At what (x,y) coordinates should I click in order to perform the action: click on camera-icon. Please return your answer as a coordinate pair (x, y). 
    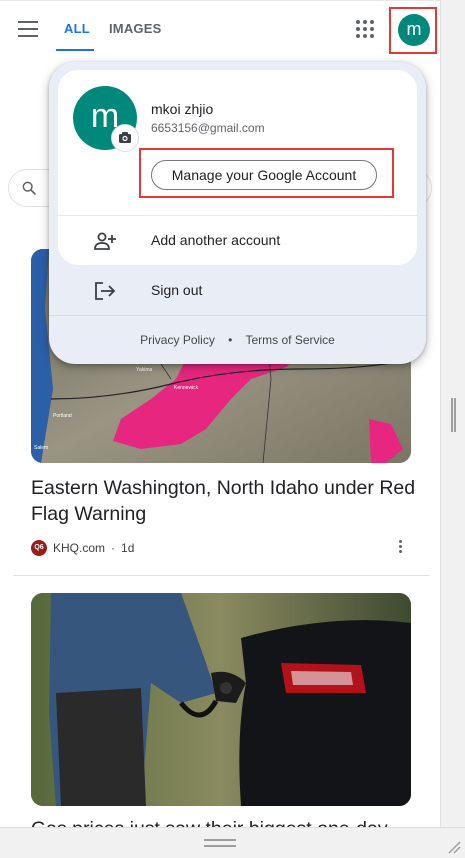
    Looking at the image, I should click on (125, 137).